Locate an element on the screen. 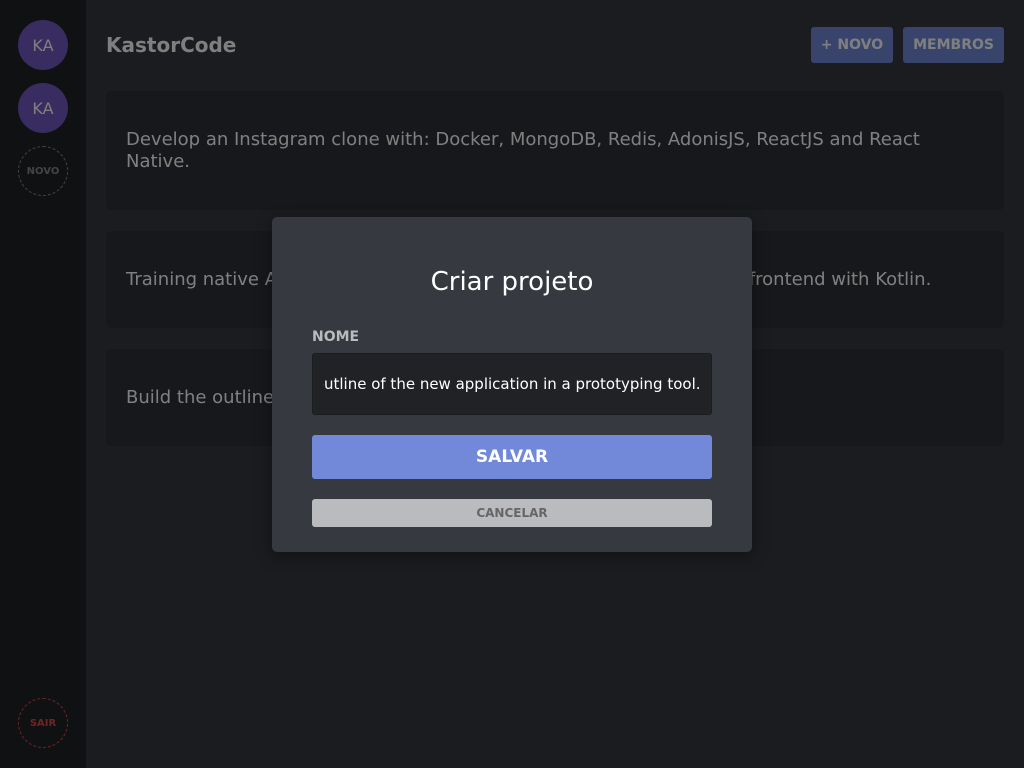 This screenshot has width=1024, height=768. modal-title: Criar projeto is located at coordinates (512, 282).